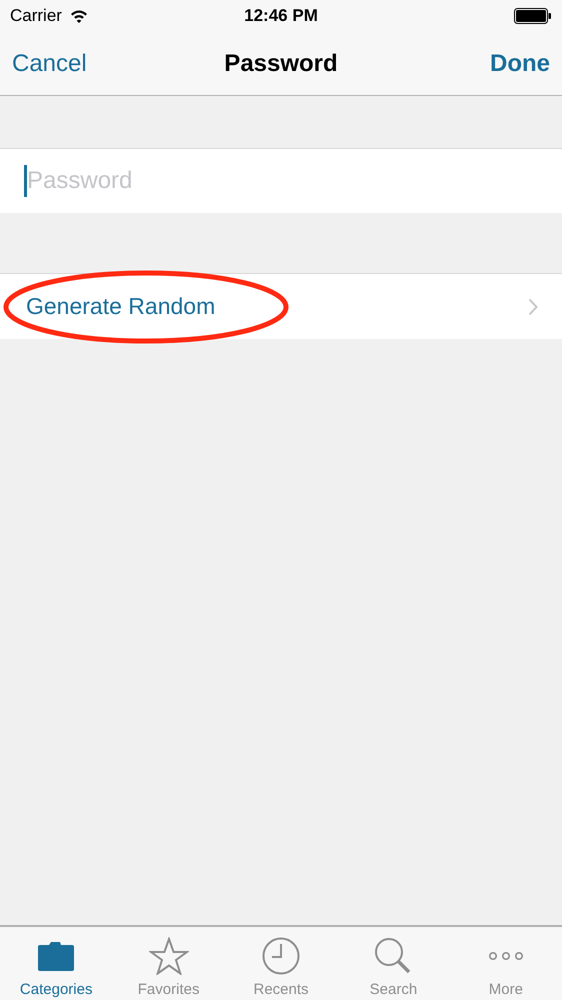 The height and width of the screenshot is (1000, 562). Describe the element at coordinates (25, 181) in the screenshot. I see `text-cursor` at that location.